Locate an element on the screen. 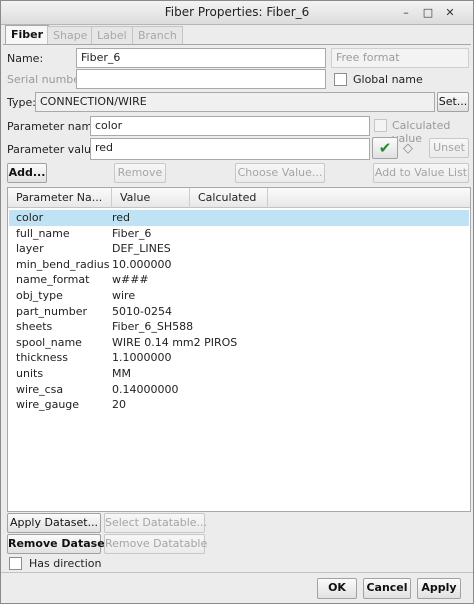 The height and width of the screenshot is (604, 474). parameter-name-cell: name_format is located at coordinates (53, 280).